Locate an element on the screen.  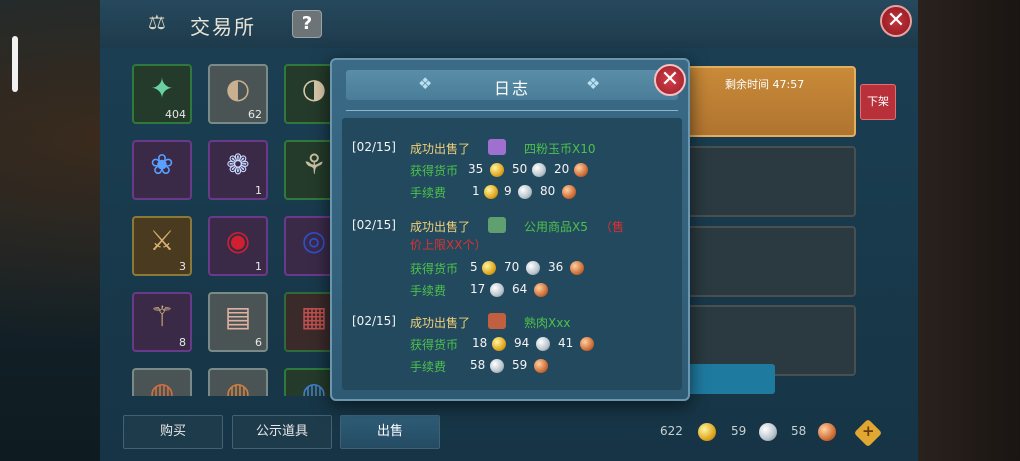
fee-silver: 9 is located at coordinates (508, 191).